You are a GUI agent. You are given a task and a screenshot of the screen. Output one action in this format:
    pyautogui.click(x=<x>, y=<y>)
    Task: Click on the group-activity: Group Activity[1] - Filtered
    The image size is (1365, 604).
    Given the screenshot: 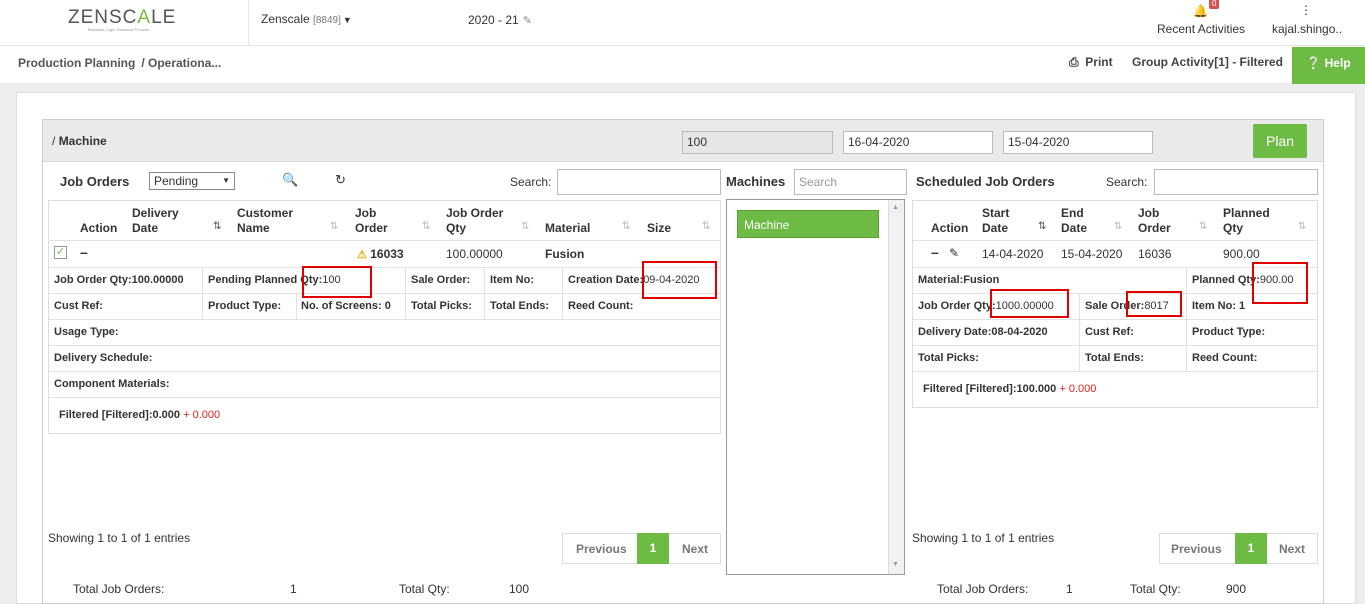 What is the action you would take?
    pyautogui.click(x=1207, y=62)
    